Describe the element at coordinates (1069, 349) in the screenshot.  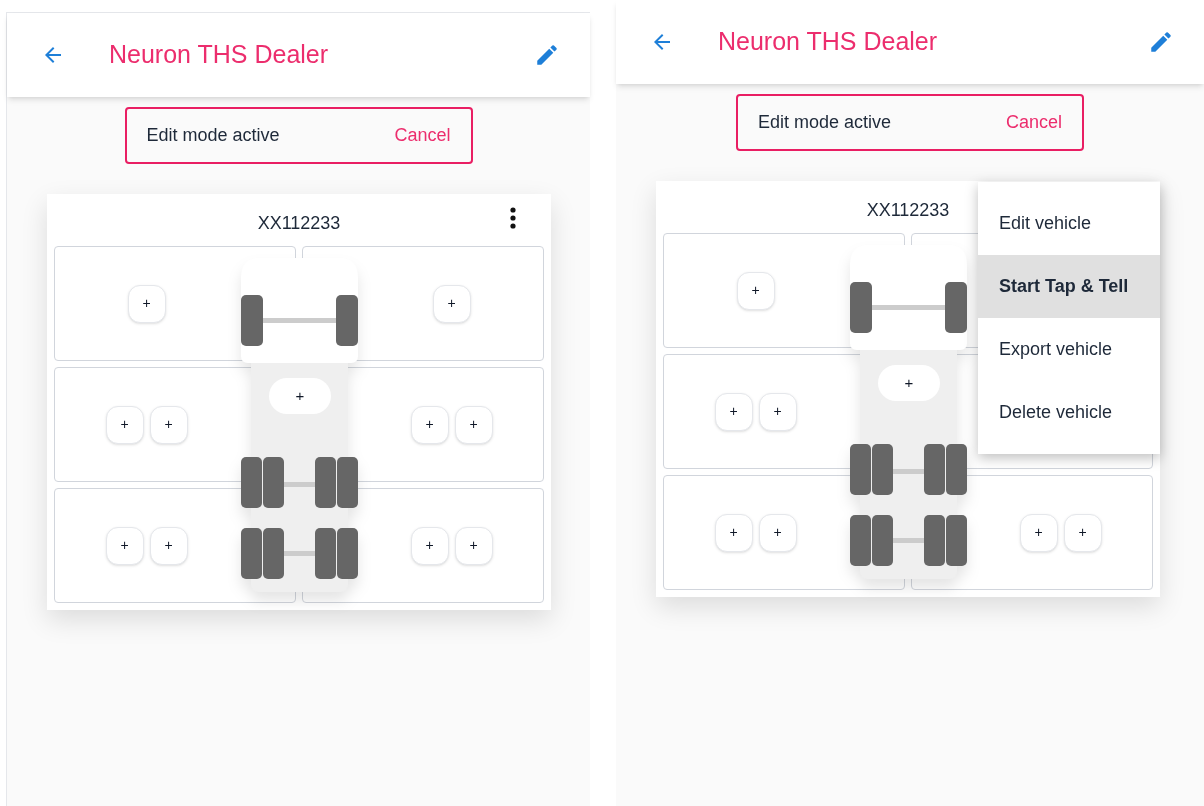
I see `menu-item: Export vehicle` at that location.